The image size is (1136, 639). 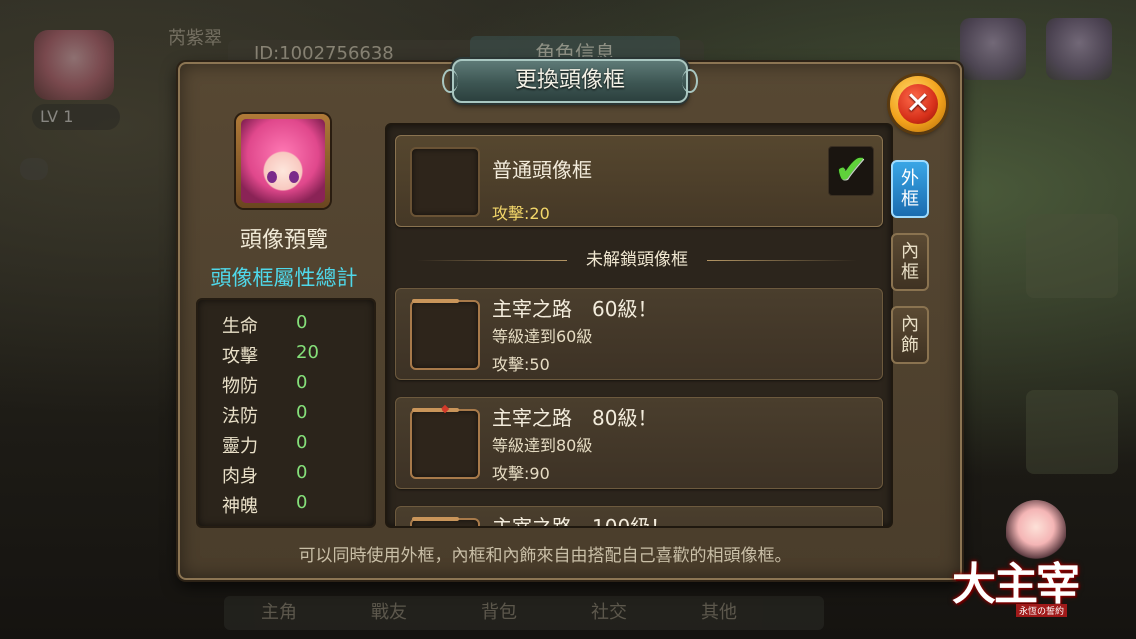 I want to click on frame-attack: 攻擊:20, so click(x=521, y=213).